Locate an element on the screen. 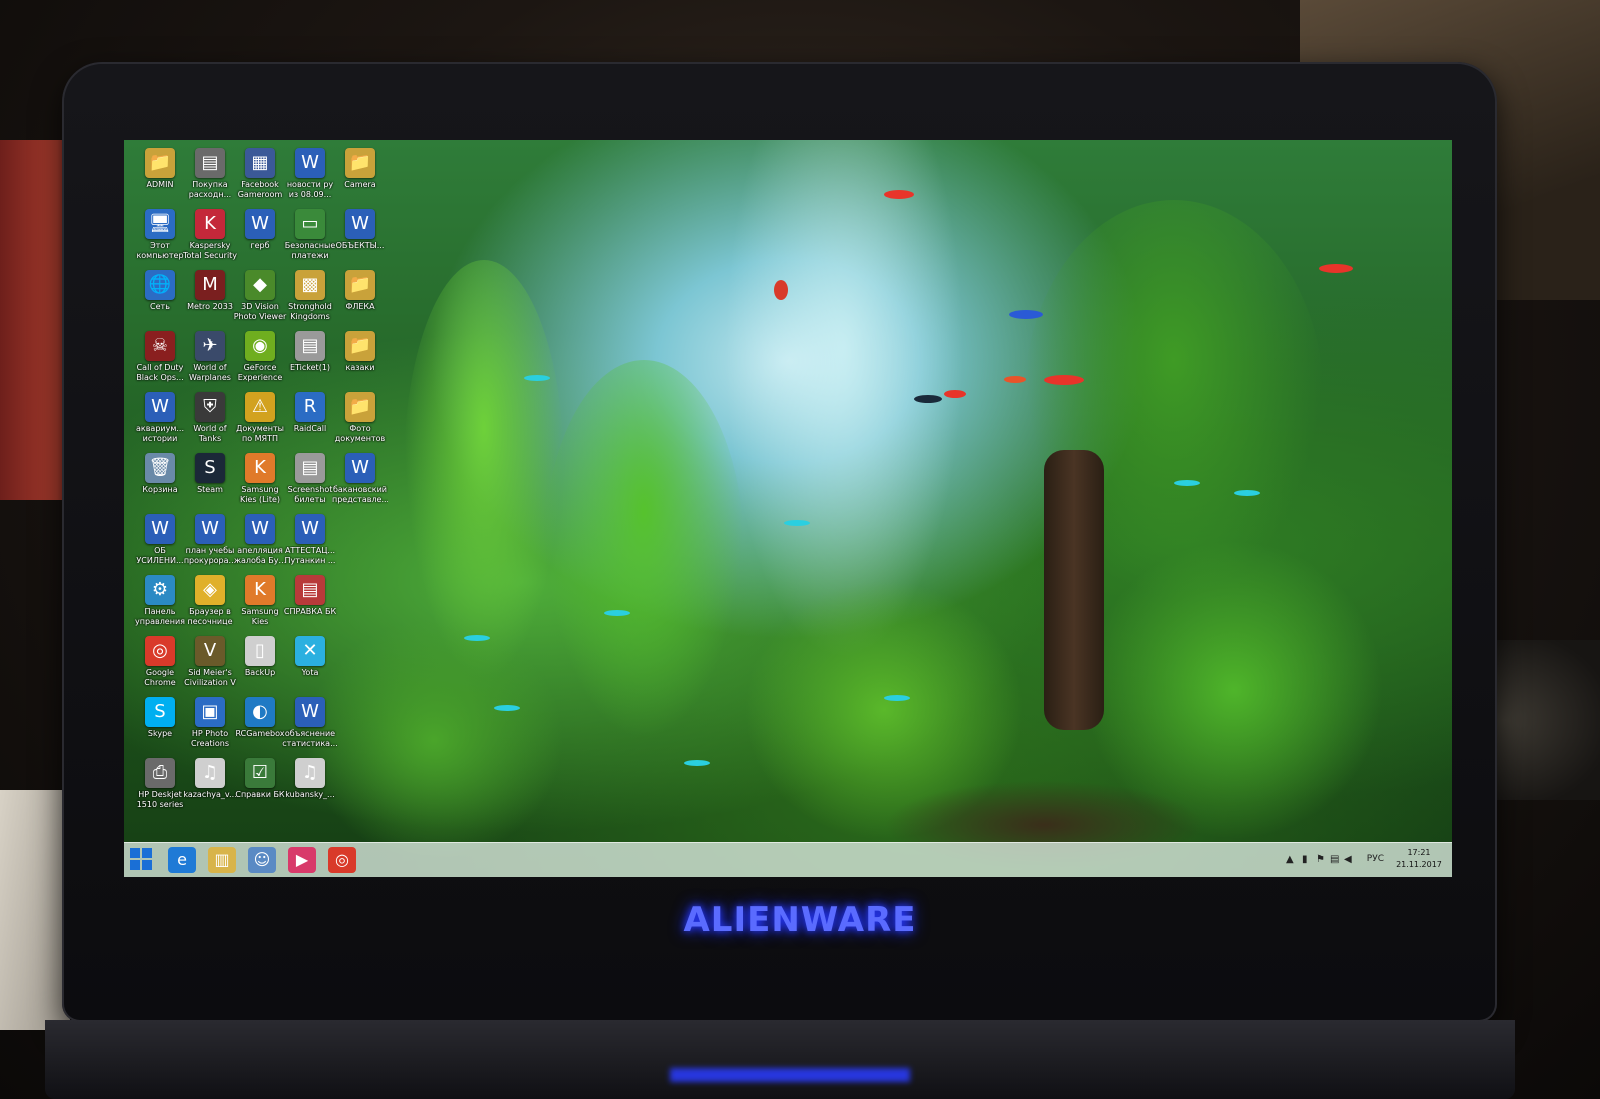 The image size is (1600, 1099). desktop-icon-label: Kaspersky Total Security is located at coordinates (210, 250).